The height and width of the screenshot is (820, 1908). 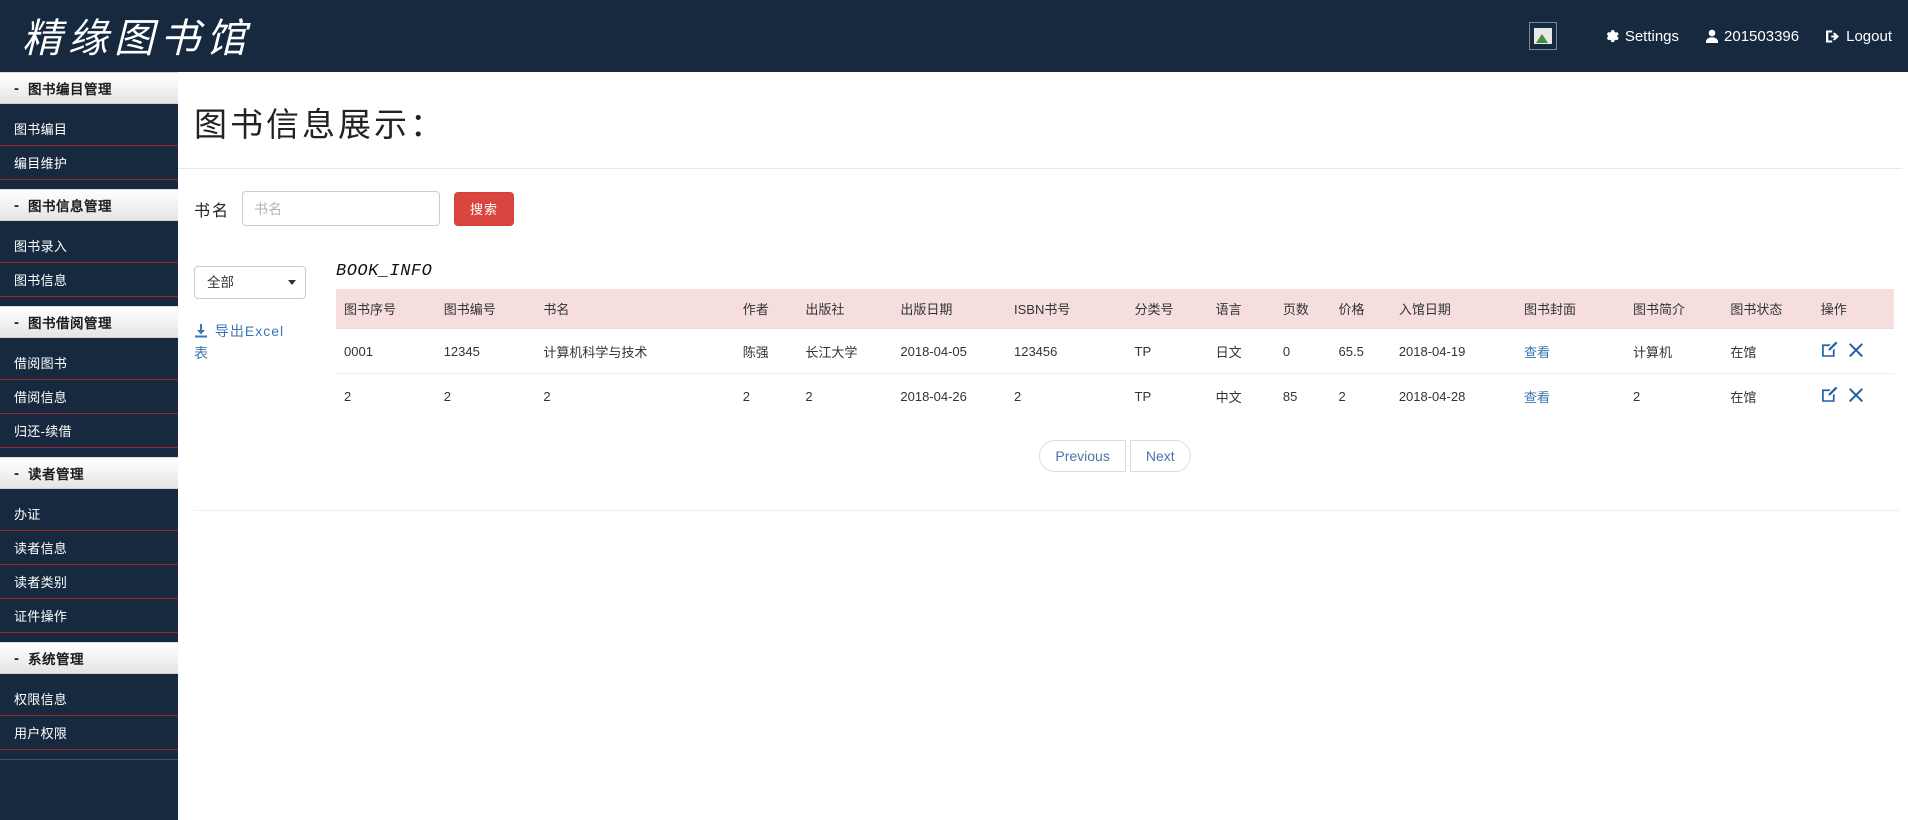 I want to click on previous-page-button: Previous, so click(x=1082, y=456).